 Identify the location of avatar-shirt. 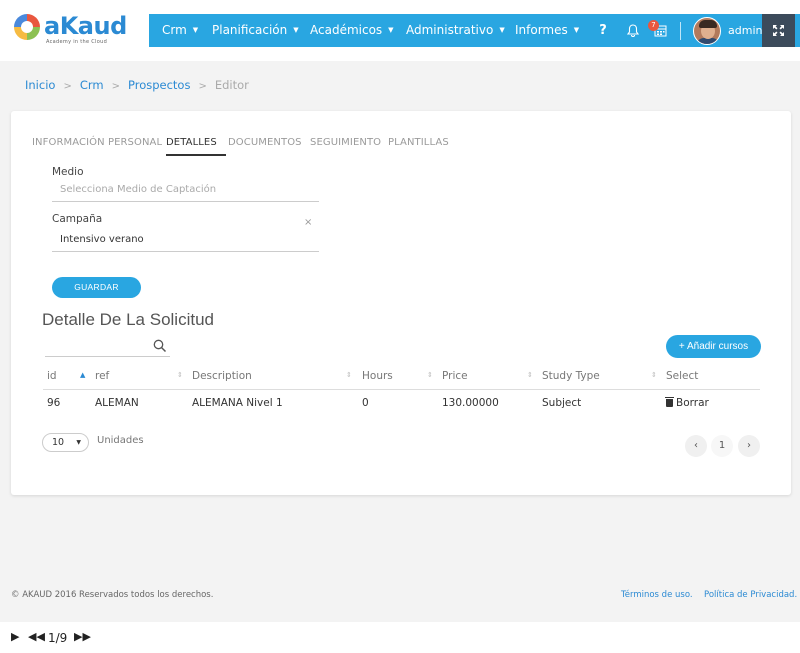
(708, 41).